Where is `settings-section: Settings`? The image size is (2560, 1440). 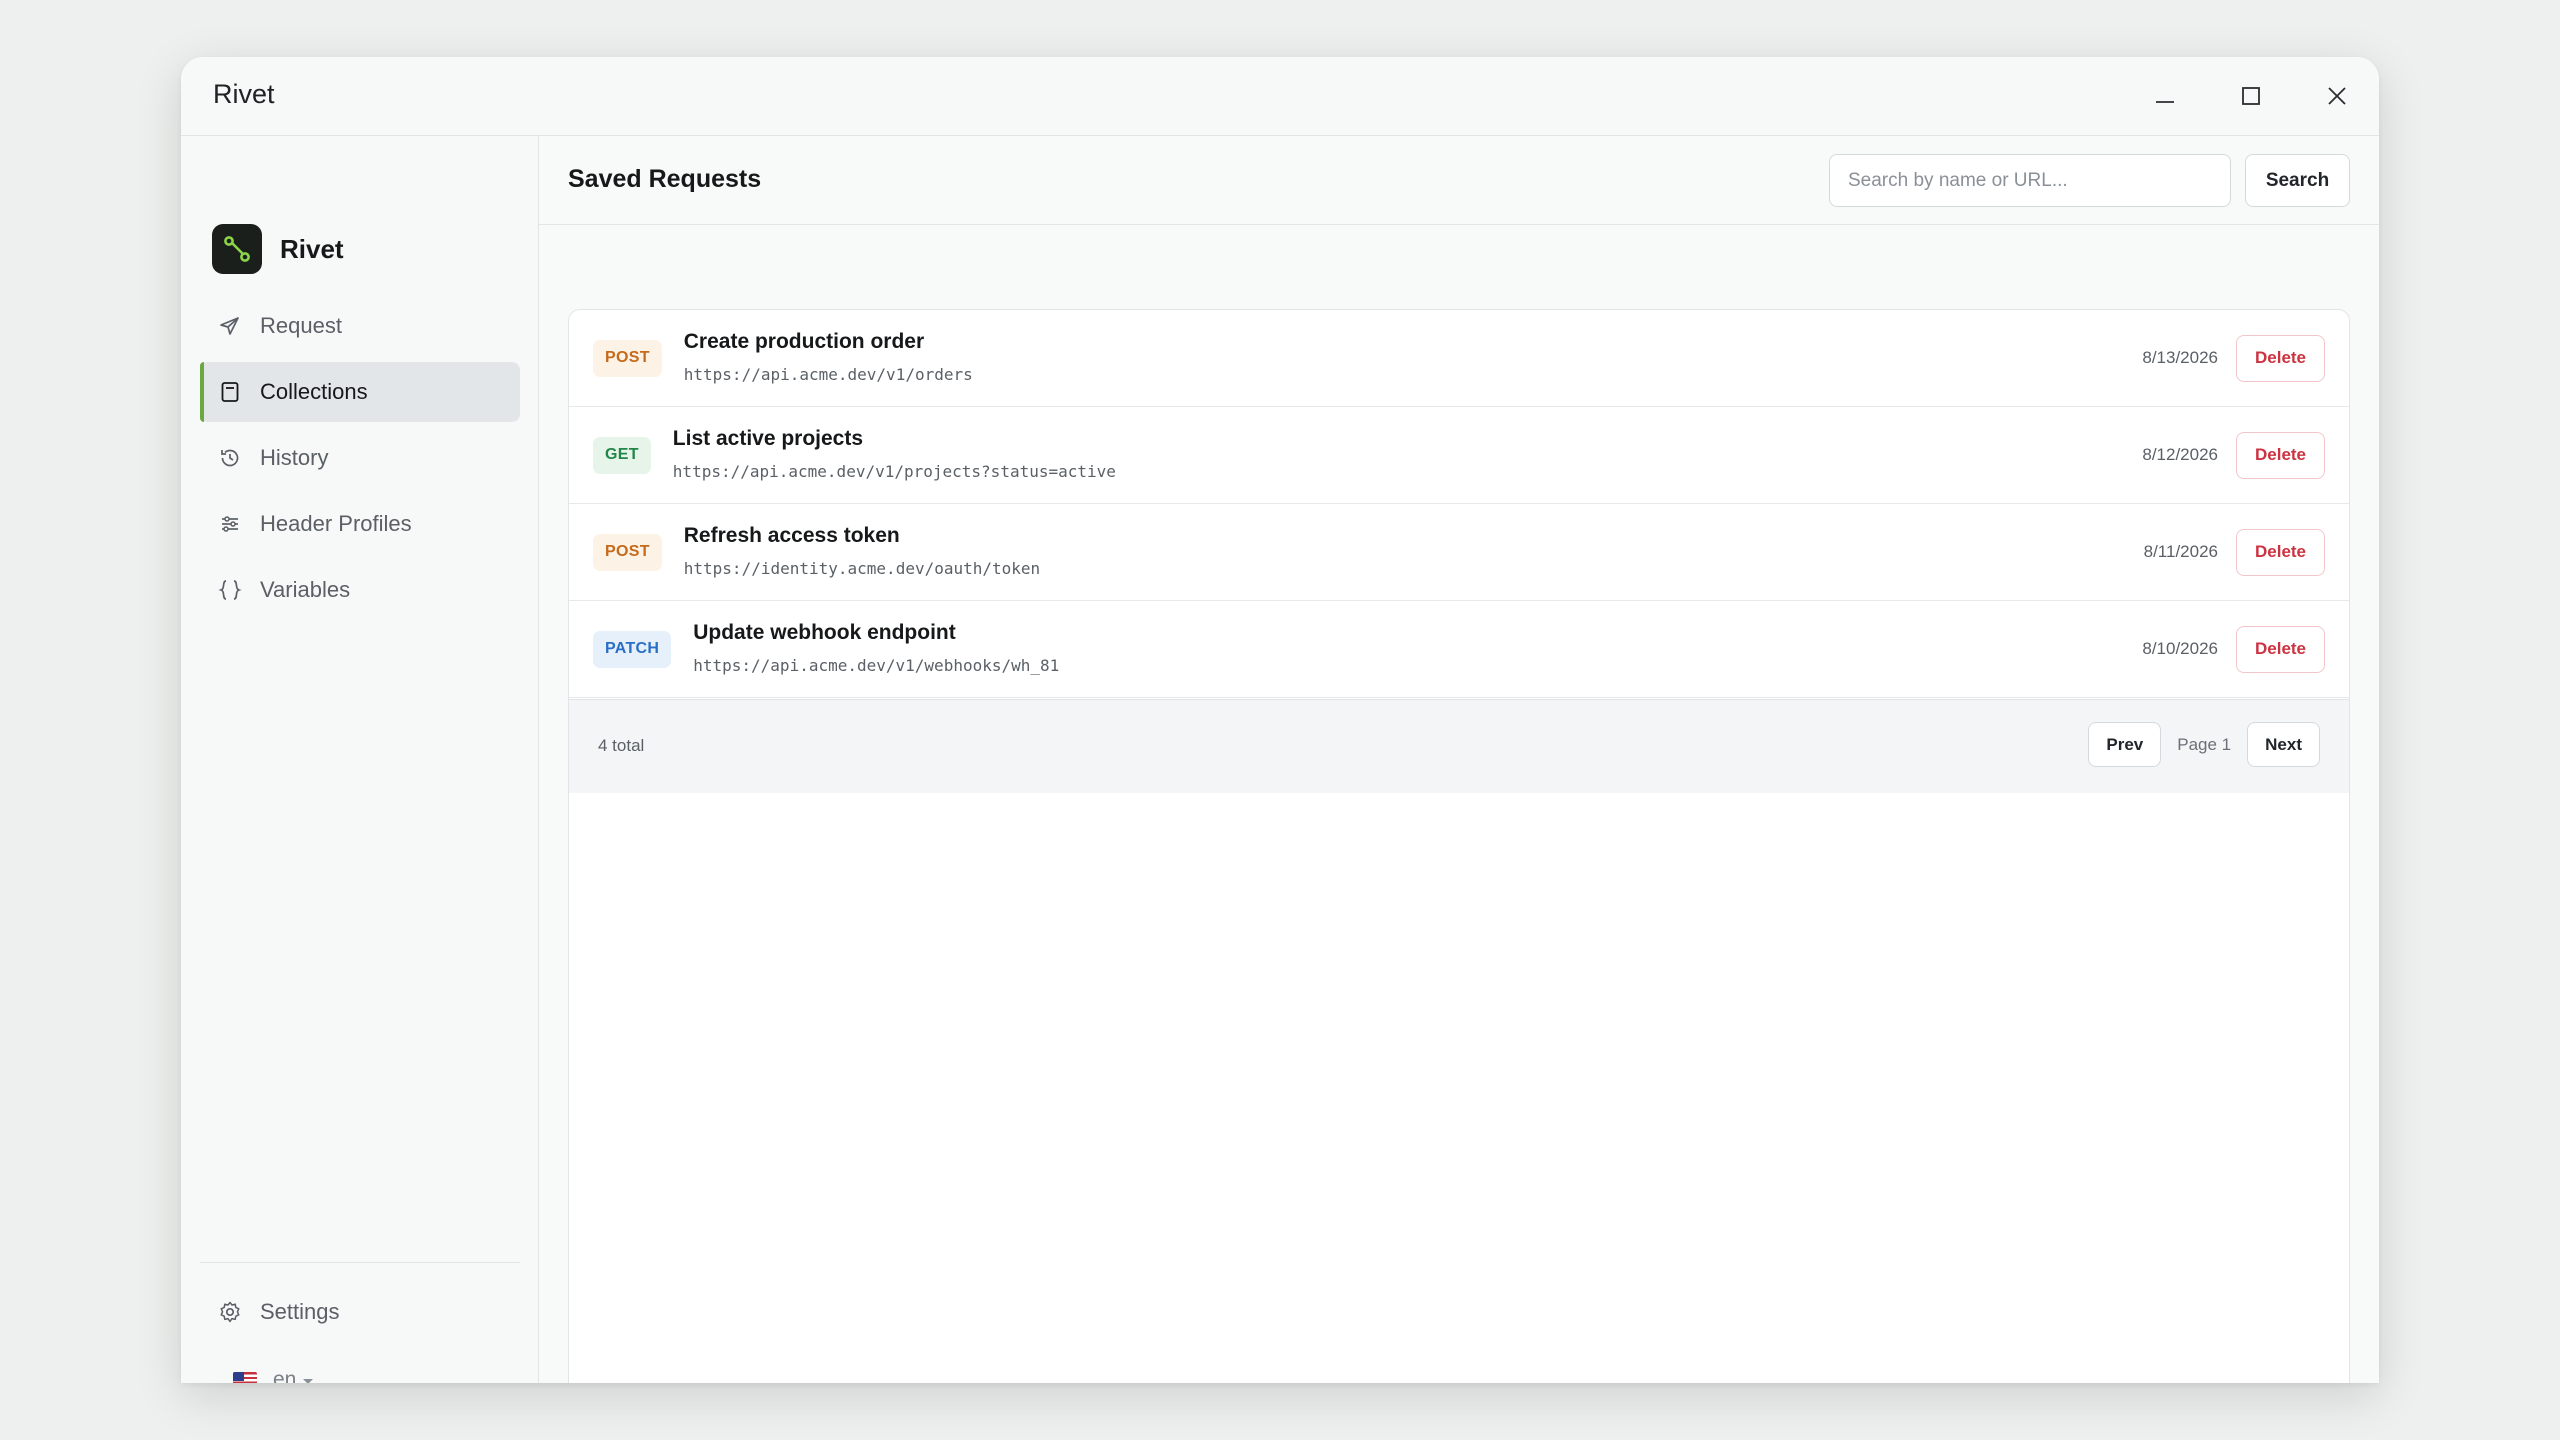 settings-section: Settings is located at coordinates (360, 1315).